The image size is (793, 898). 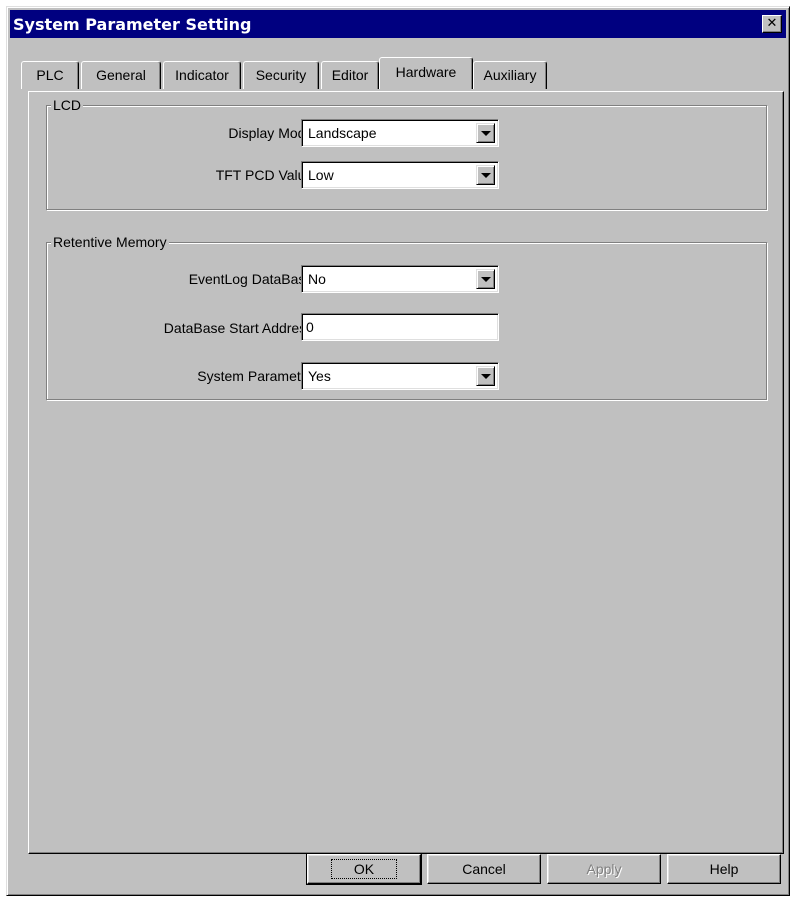 I want to click on tab-security: Security, so click(x=281, y=75).